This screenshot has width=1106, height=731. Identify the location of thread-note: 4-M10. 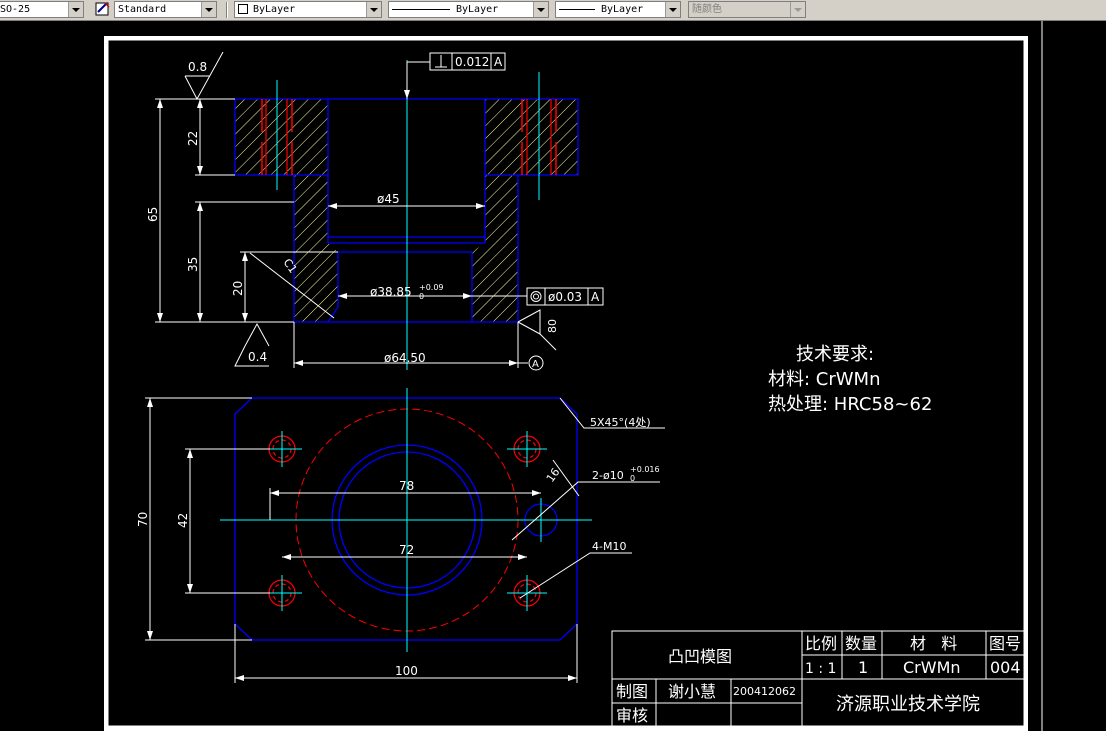
(609, 546).